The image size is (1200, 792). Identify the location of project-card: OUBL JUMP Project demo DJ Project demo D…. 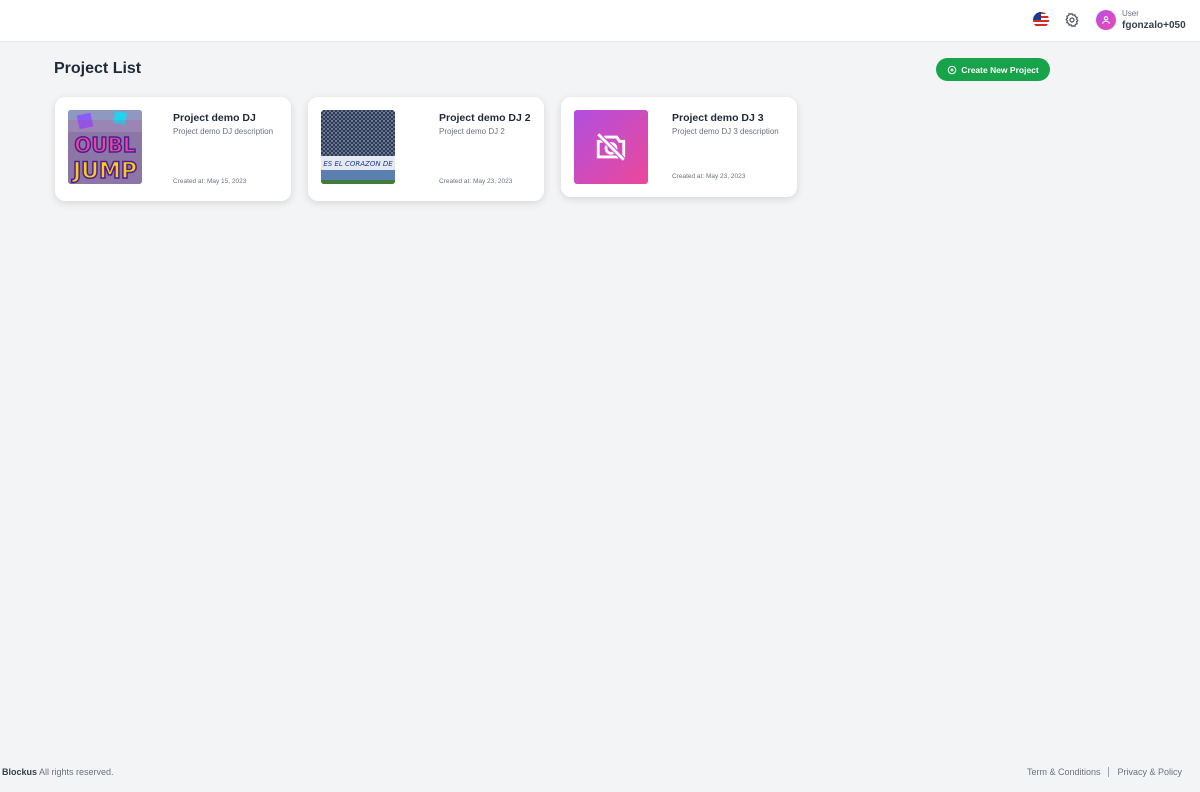
(173, 149).